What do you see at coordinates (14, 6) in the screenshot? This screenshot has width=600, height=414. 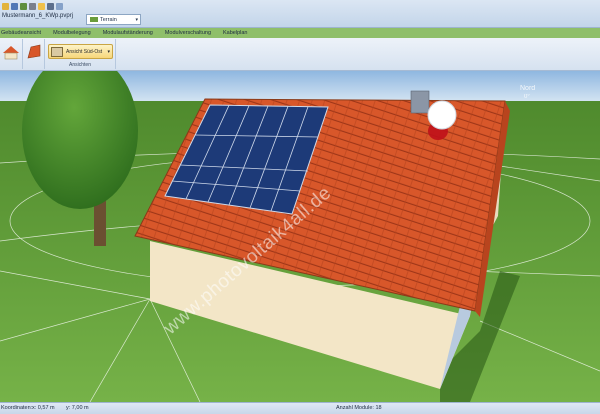 I see `save-icon` at bounding box center [14, 6].